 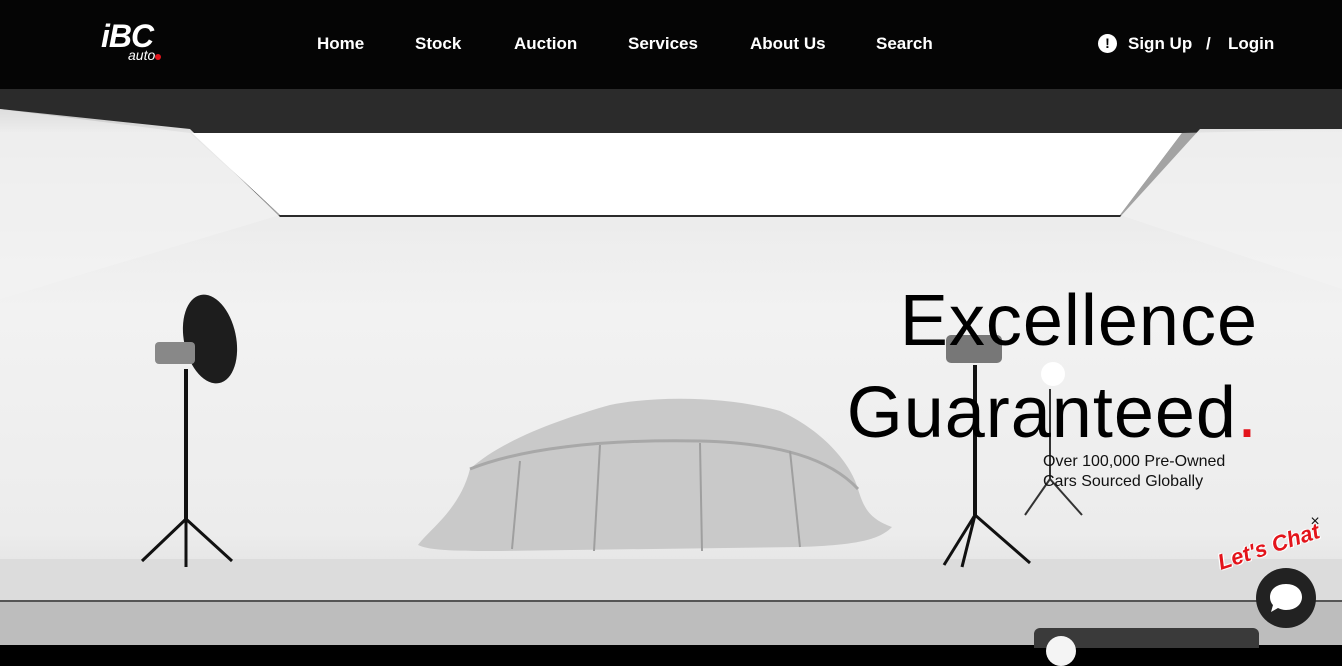 What do you see at coordinates (1041, 413) in the screenshot?
I see `headline-line-2: Guaranteed` at bounding box center [1041, 413].